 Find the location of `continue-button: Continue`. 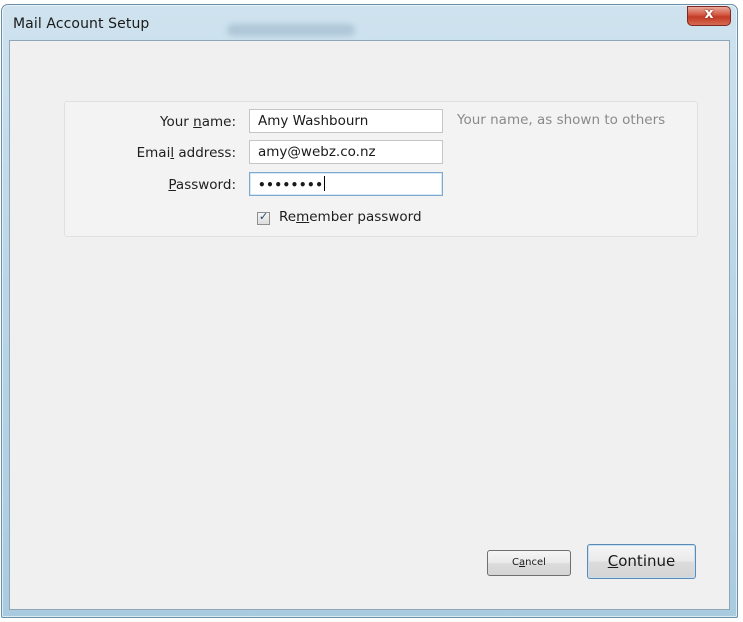

continue-button: Continue is located at coordinates (641, 561).